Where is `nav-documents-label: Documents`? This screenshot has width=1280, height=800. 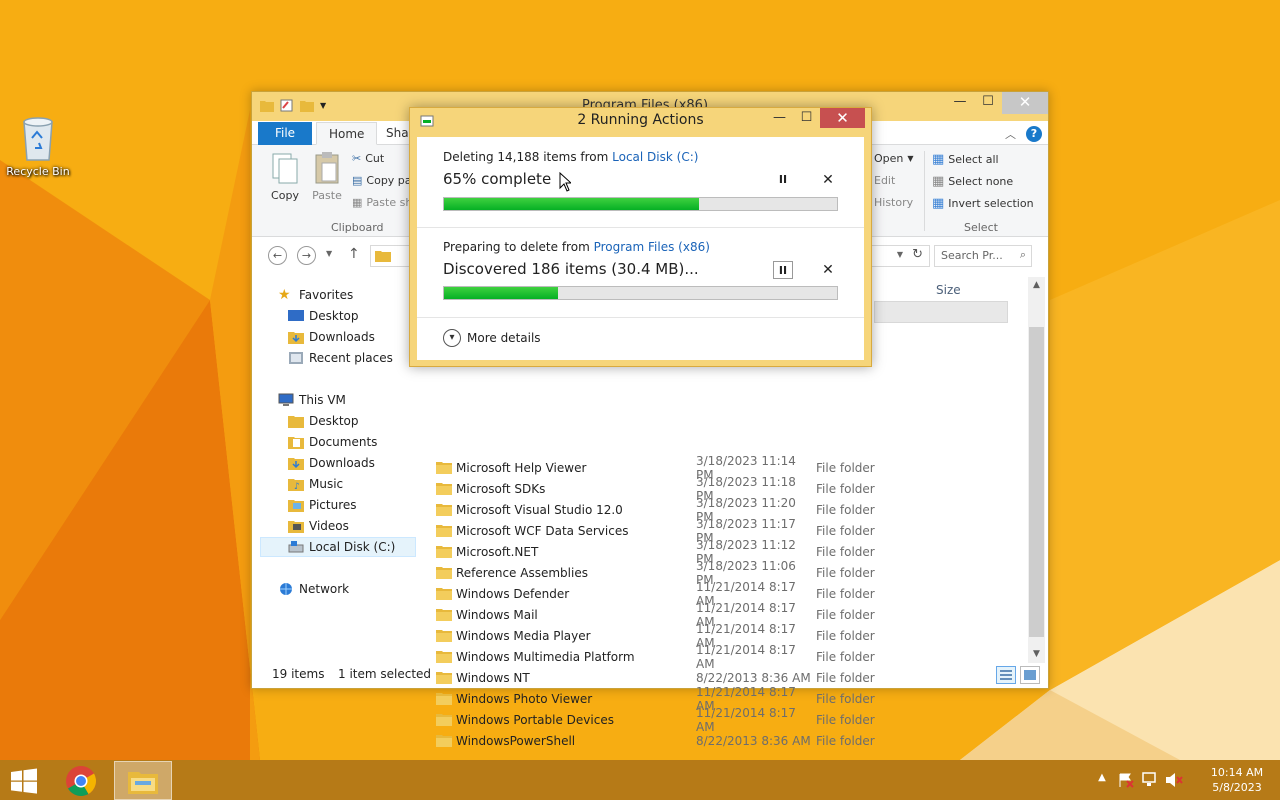 nav-documents-label: Documents is located at coordinates (343, 442).